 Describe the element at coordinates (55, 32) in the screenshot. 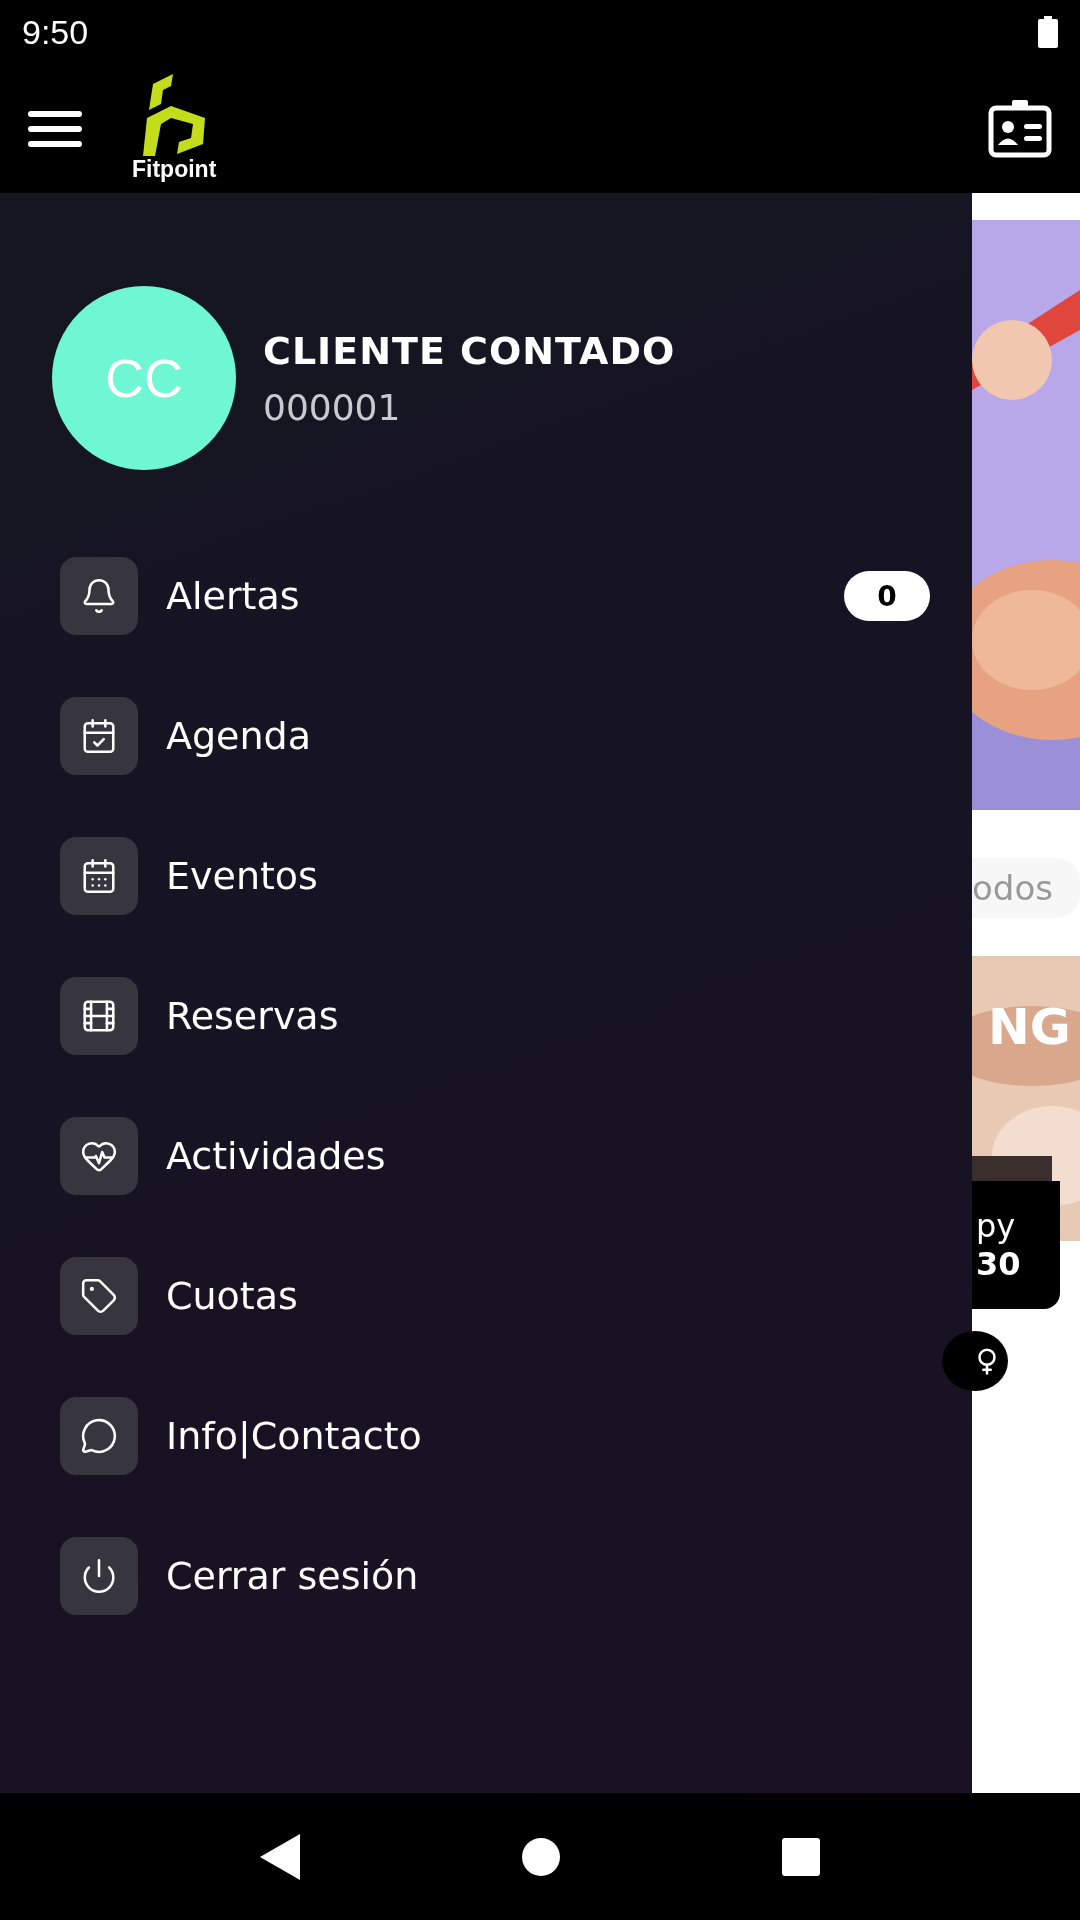

I see `status-time: 9:50` at that location.